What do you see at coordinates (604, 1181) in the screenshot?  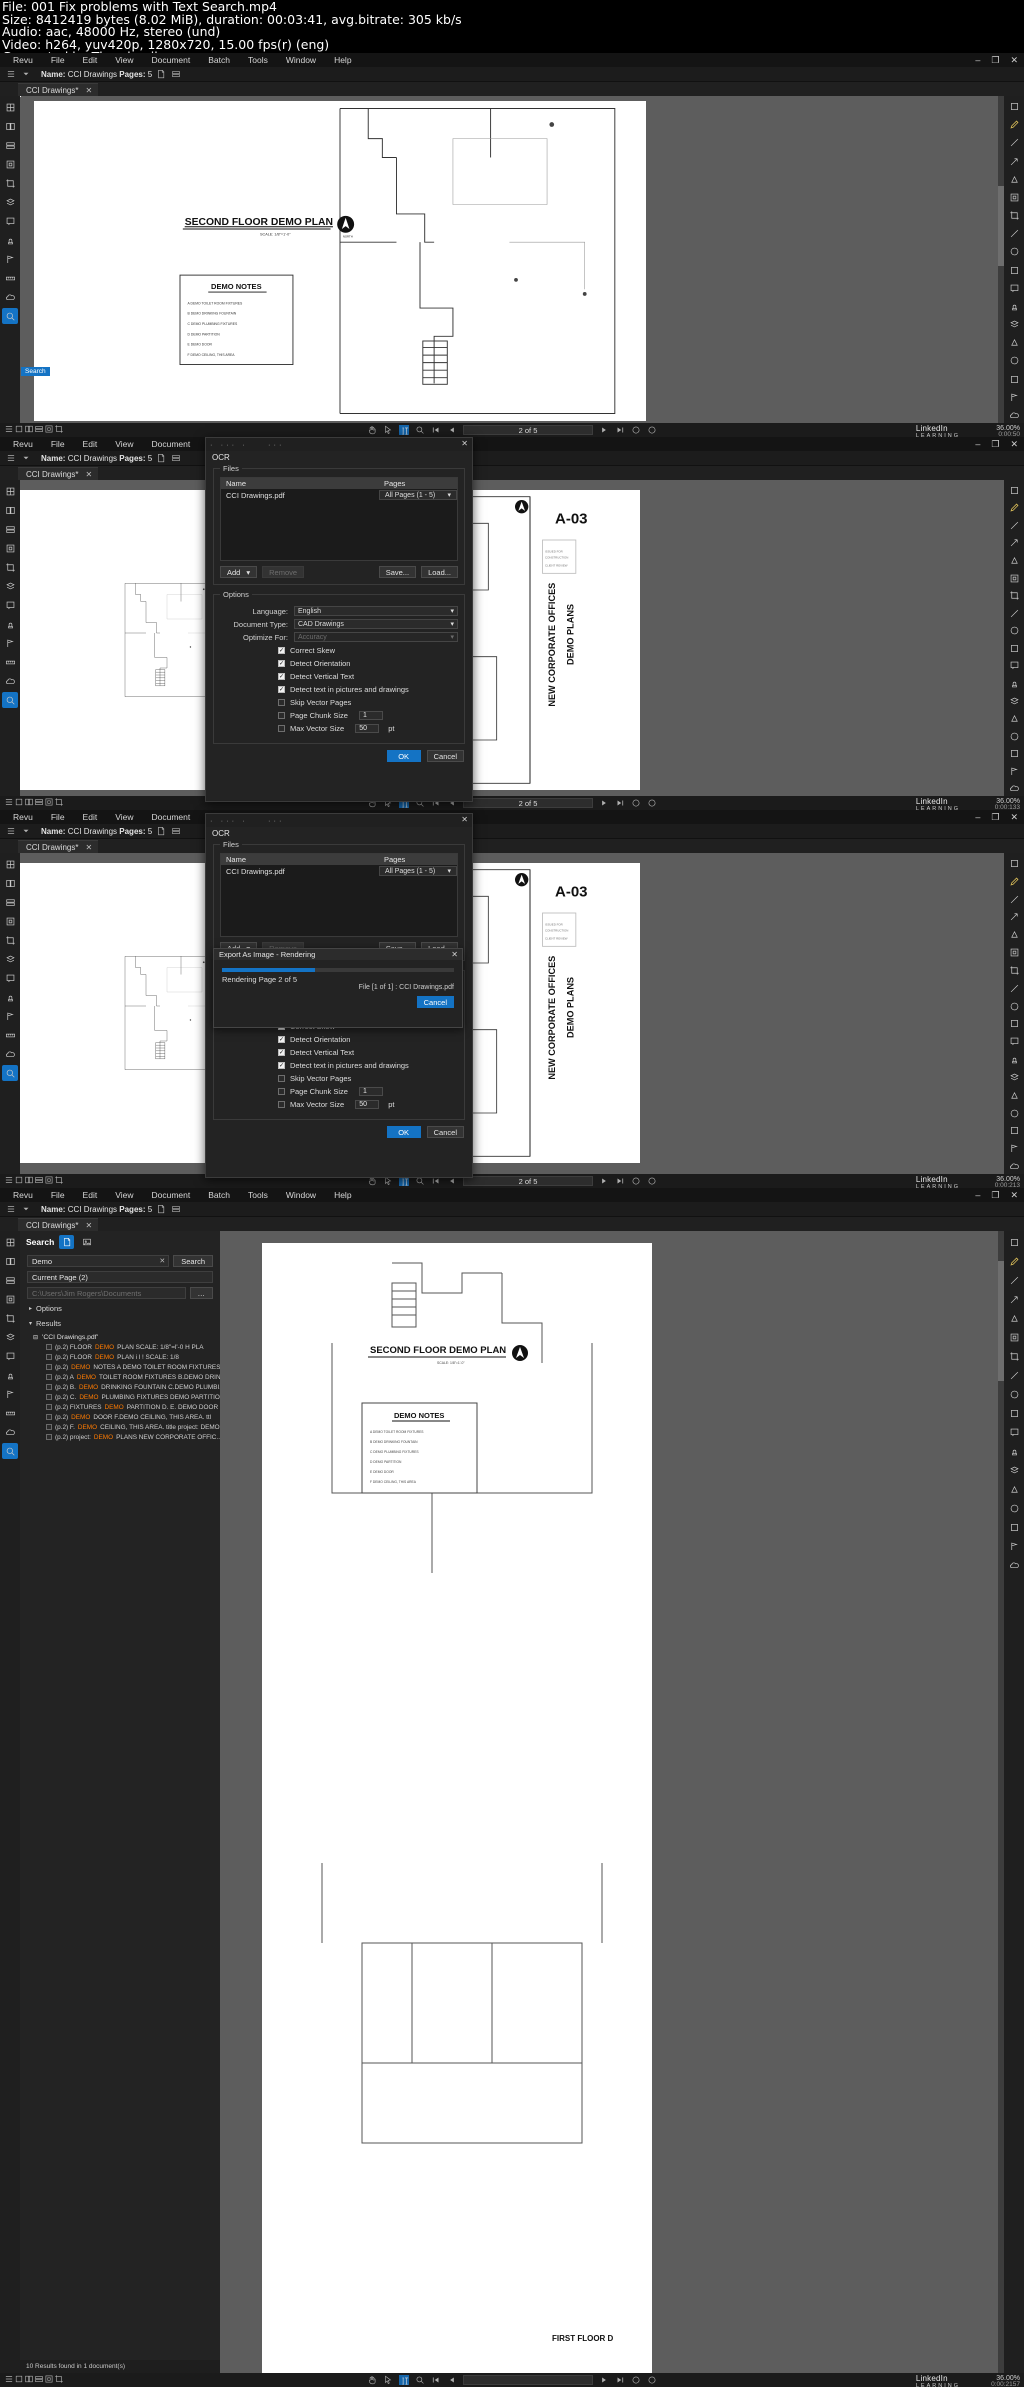 I see `next-page-button` at bounding box center [604, 1181].